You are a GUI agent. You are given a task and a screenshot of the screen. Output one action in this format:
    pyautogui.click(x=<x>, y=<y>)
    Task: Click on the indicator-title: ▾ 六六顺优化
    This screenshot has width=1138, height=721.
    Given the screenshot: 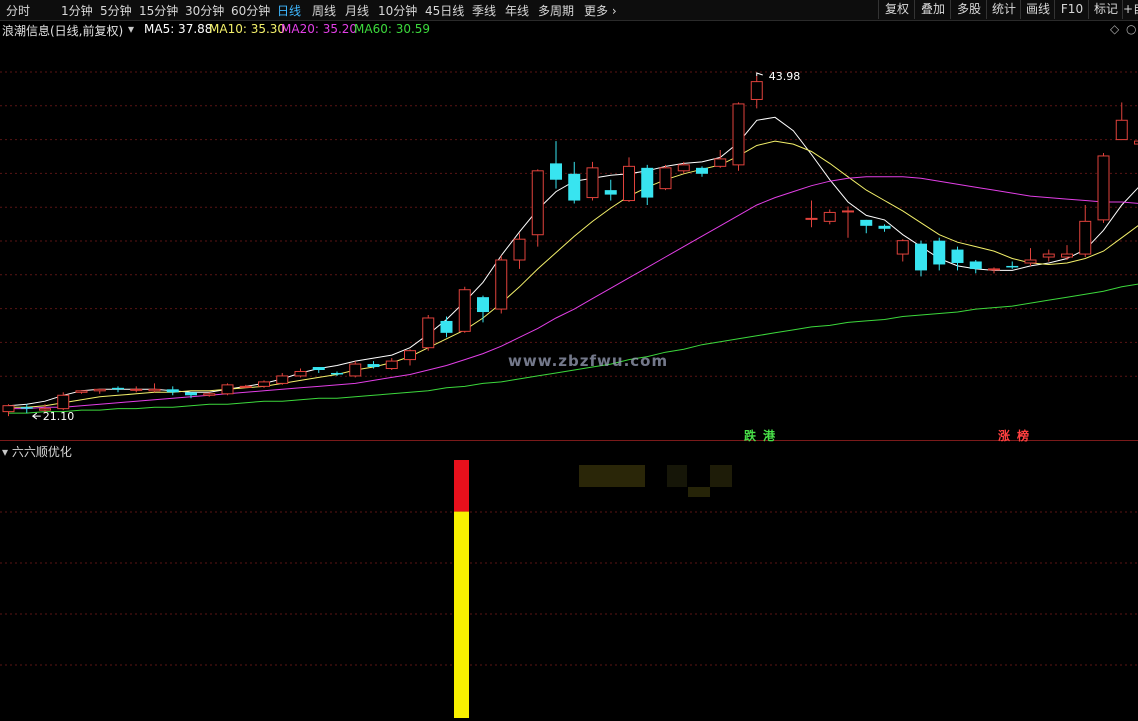 What is the action you would take?
    pyautogui.click(x=37, y=451)
    